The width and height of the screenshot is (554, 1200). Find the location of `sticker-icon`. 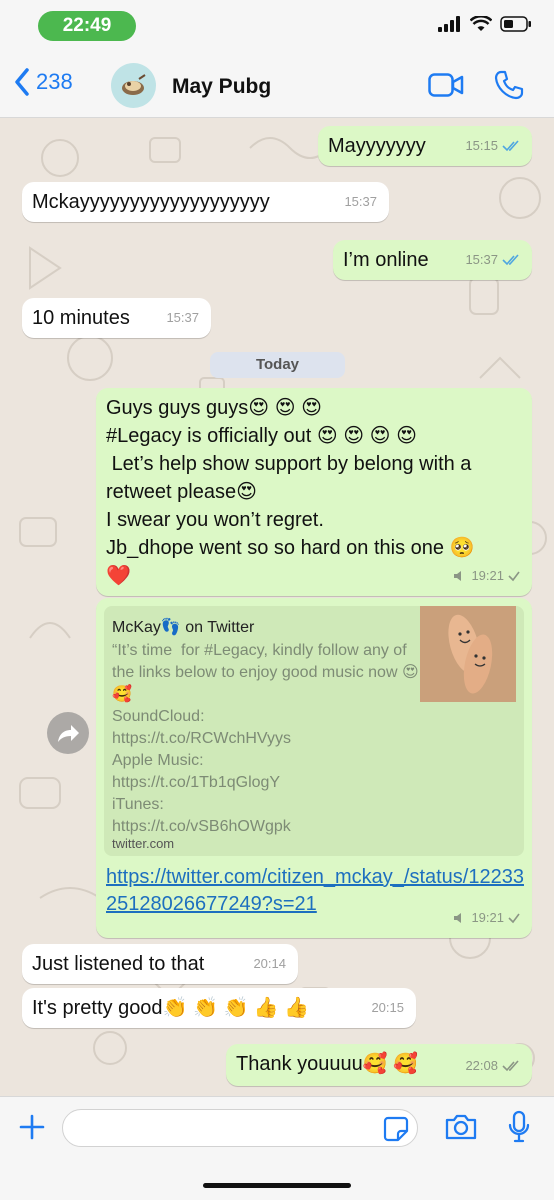

sticker-icon is located at coordinates (396, 1129).